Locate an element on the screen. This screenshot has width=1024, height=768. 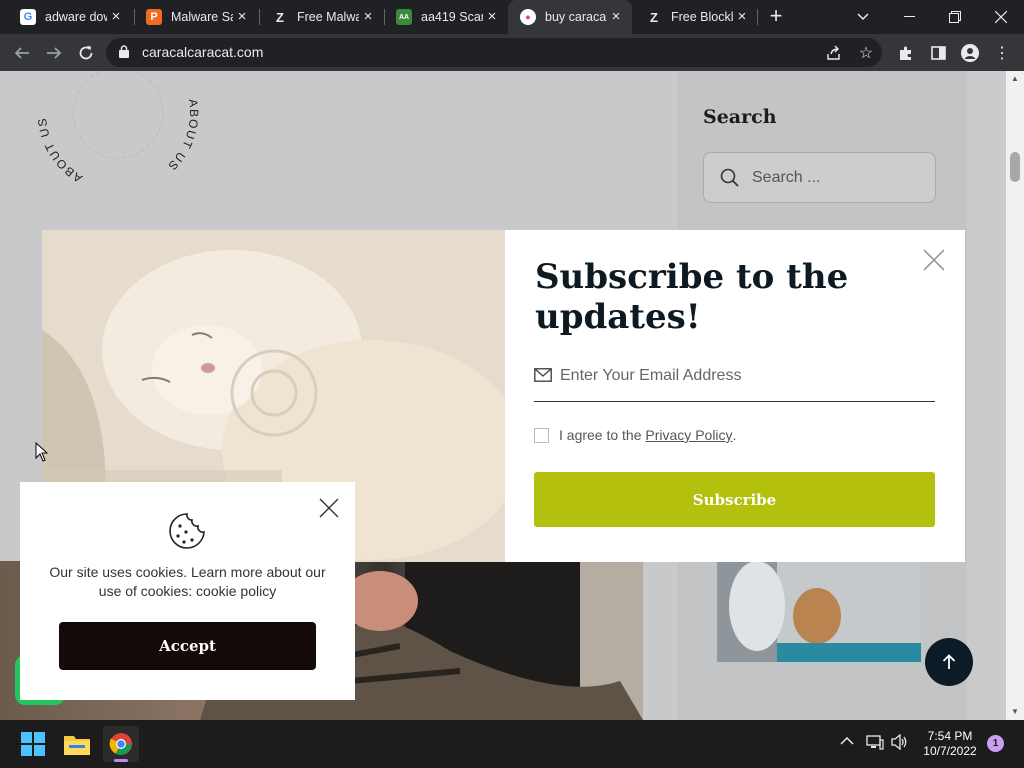
minimize-icon is located at coordinates (909, 17).